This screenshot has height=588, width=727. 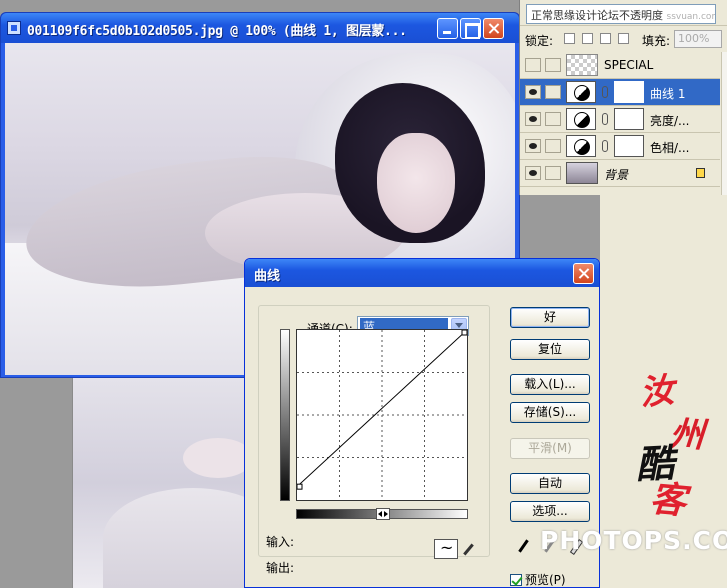 I want to click on curve-tool-icon, so click(x=446, y=548).